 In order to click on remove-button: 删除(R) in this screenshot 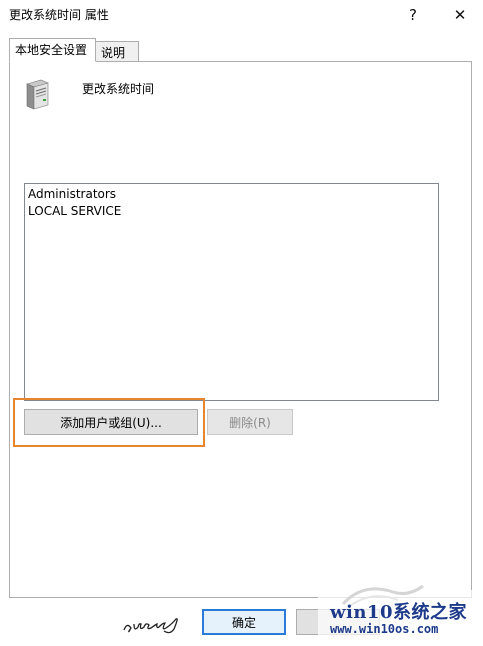, I will do `click(250, 422)`.